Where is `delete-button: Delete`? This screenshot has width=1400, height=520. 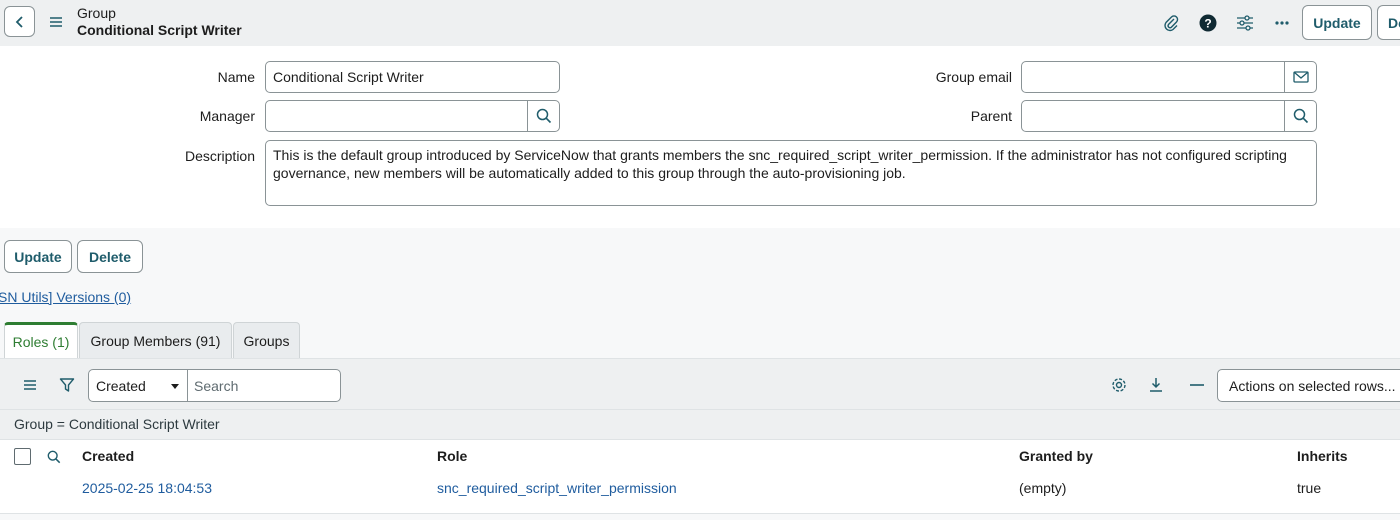
delete-button: Delete is located at coordinates (110, 256).